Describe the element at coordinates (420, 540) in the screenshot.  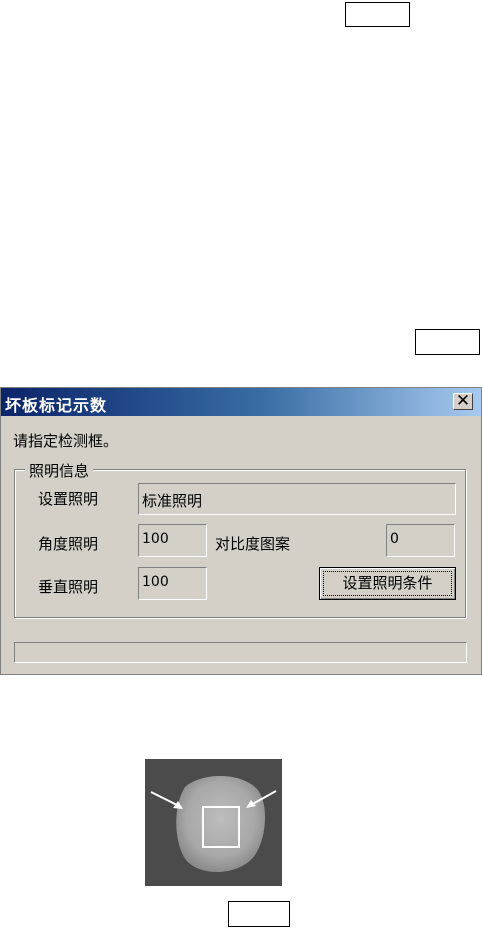
I see `contrast-pattern-field: 0` at that location.